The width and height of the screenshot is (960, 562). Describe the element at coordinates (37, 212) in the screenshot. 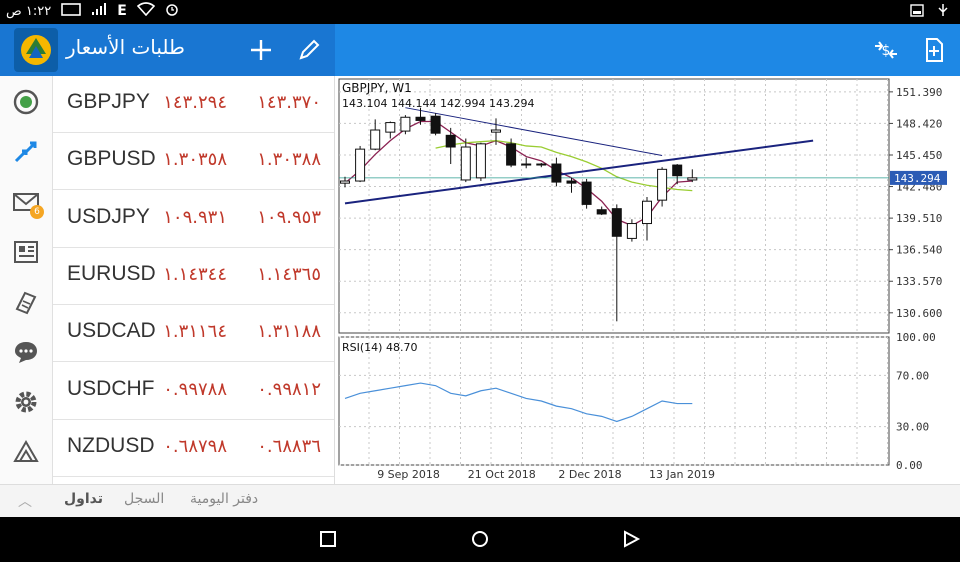

I see `mail-badge: 6` at that location.